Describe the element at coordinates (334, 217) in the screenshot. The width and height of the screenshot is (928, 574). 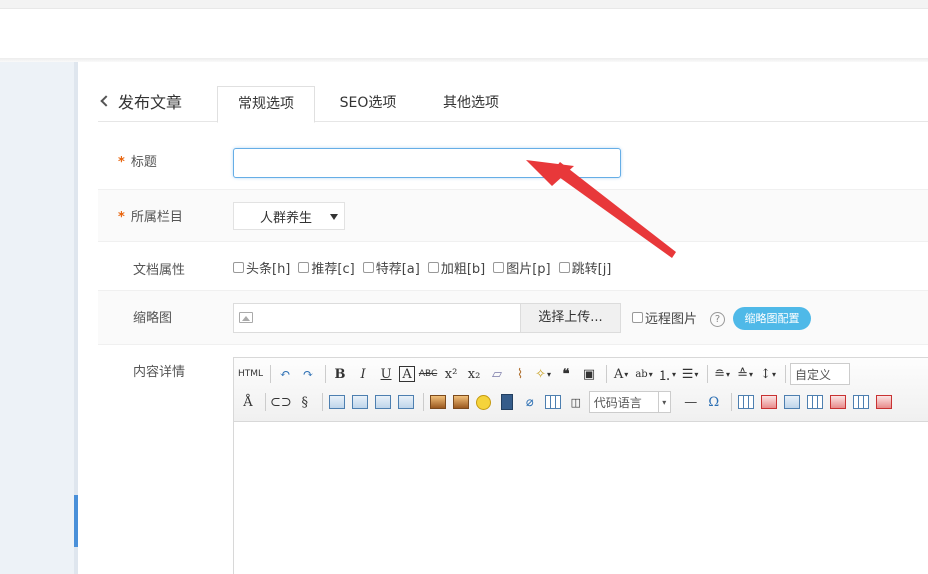
I see `caret-down-icon` at that location.